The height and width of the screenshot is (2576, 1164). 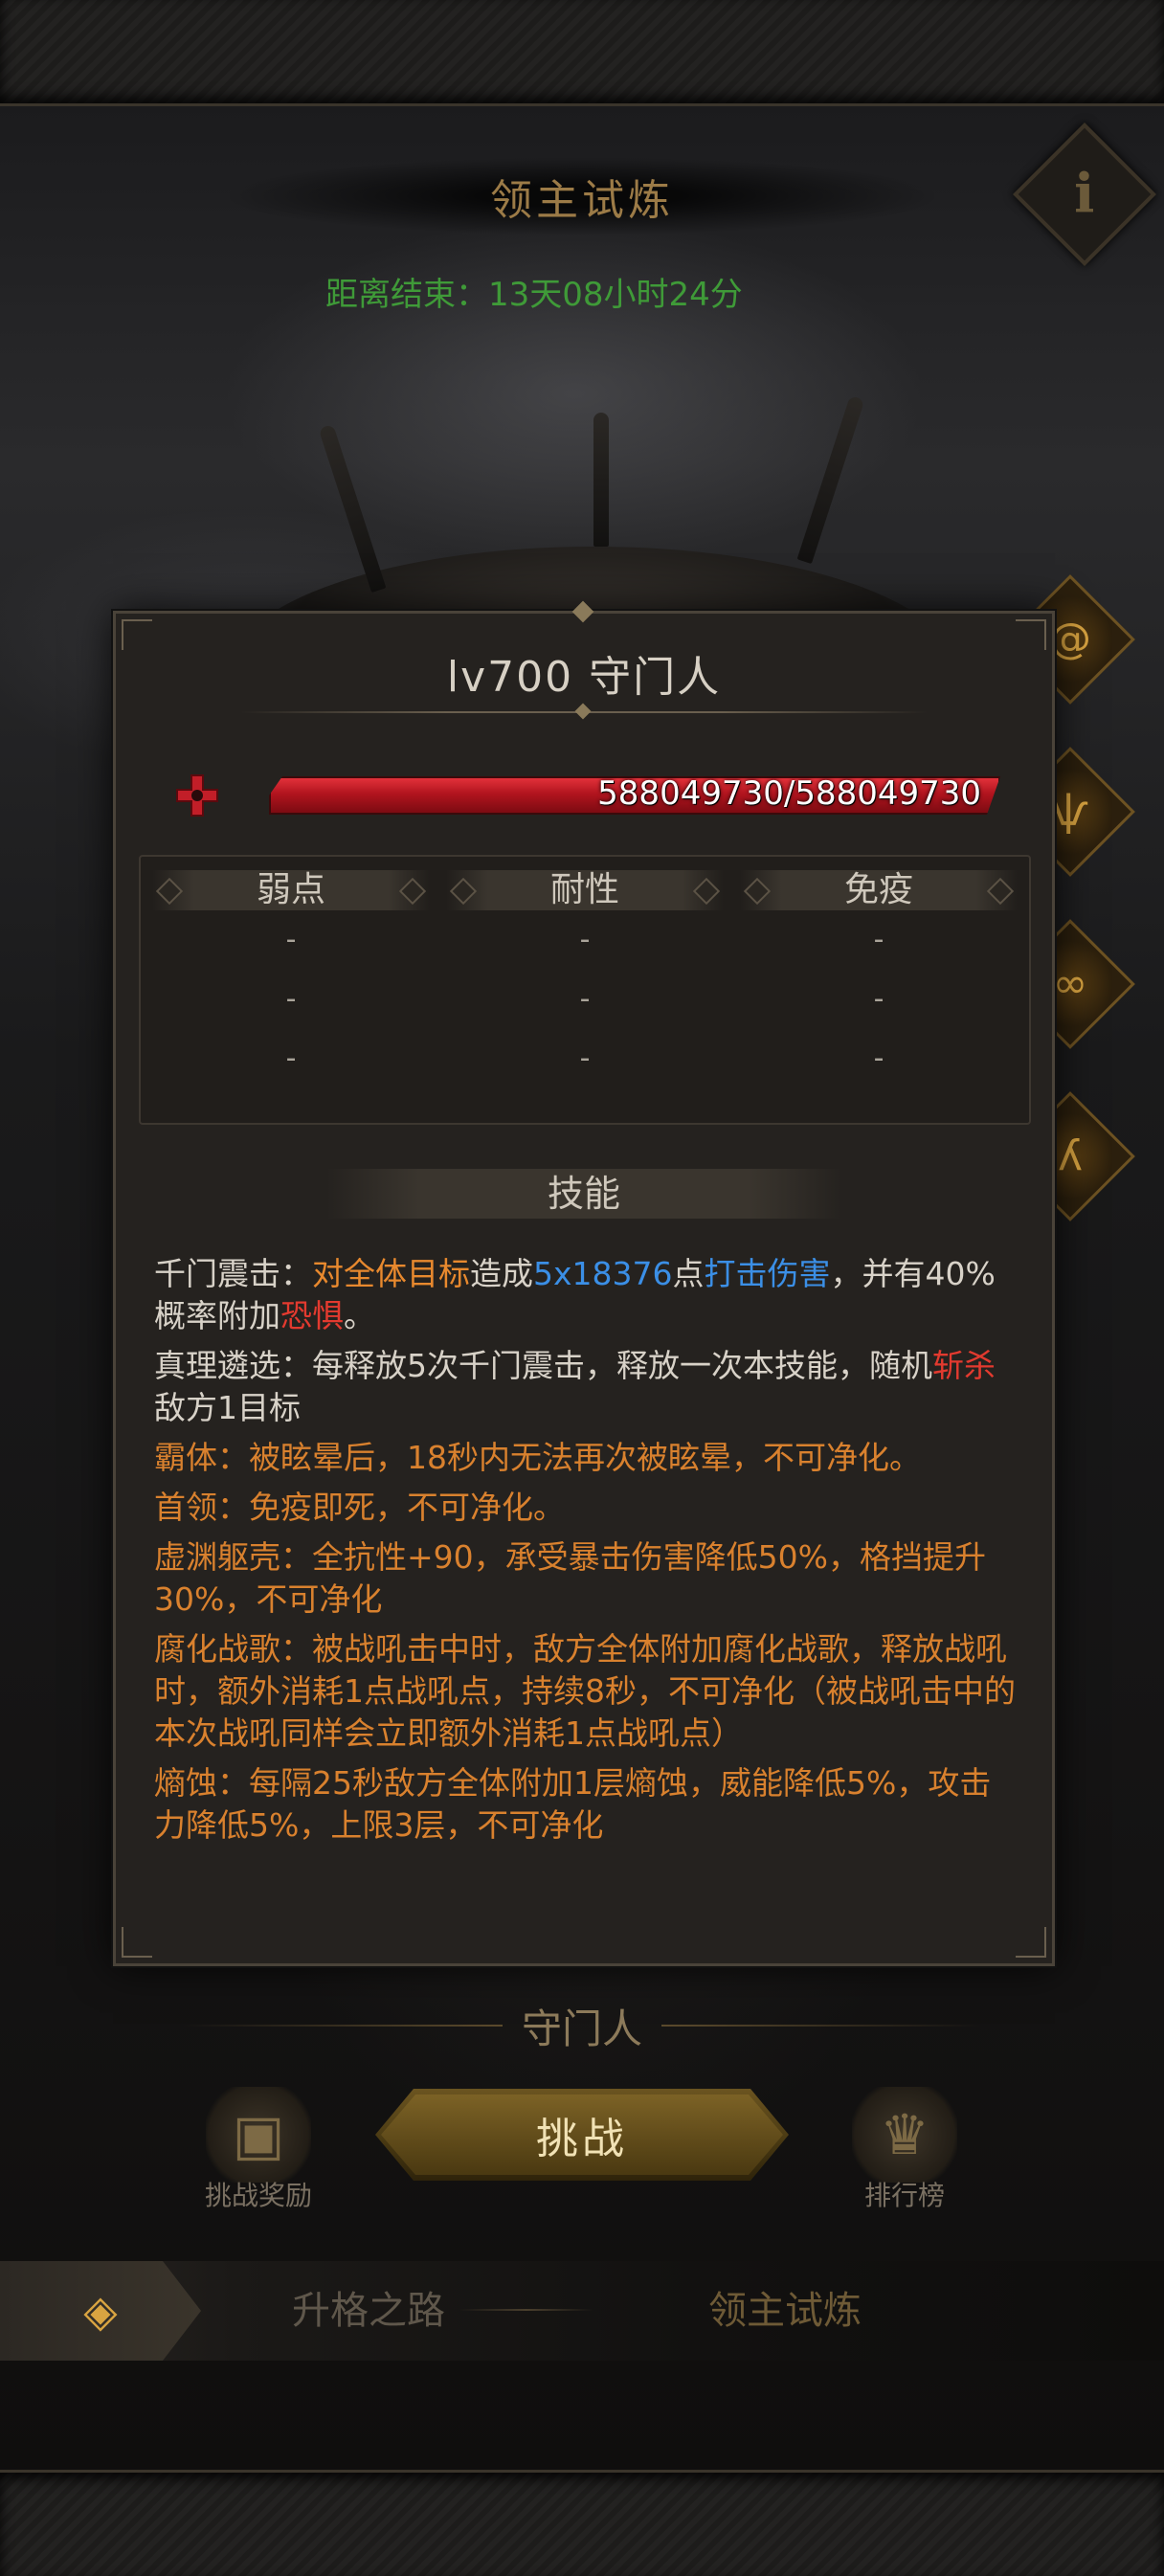 I want to click on challenge-reward-button: ▣ 挑战奖励, so click(x=259, y=2150).